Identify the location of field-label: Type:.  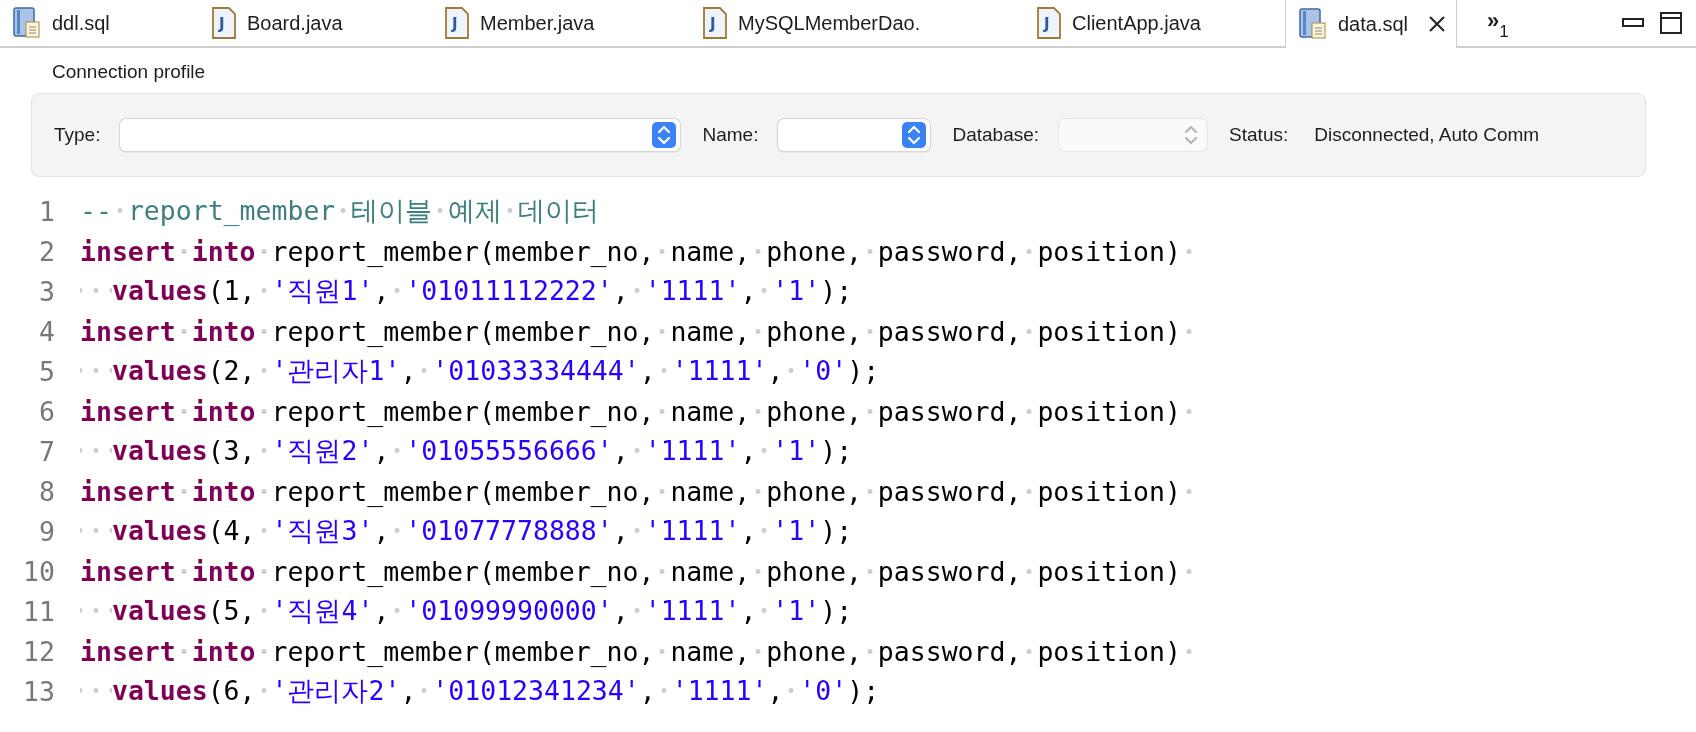
(77, 135).